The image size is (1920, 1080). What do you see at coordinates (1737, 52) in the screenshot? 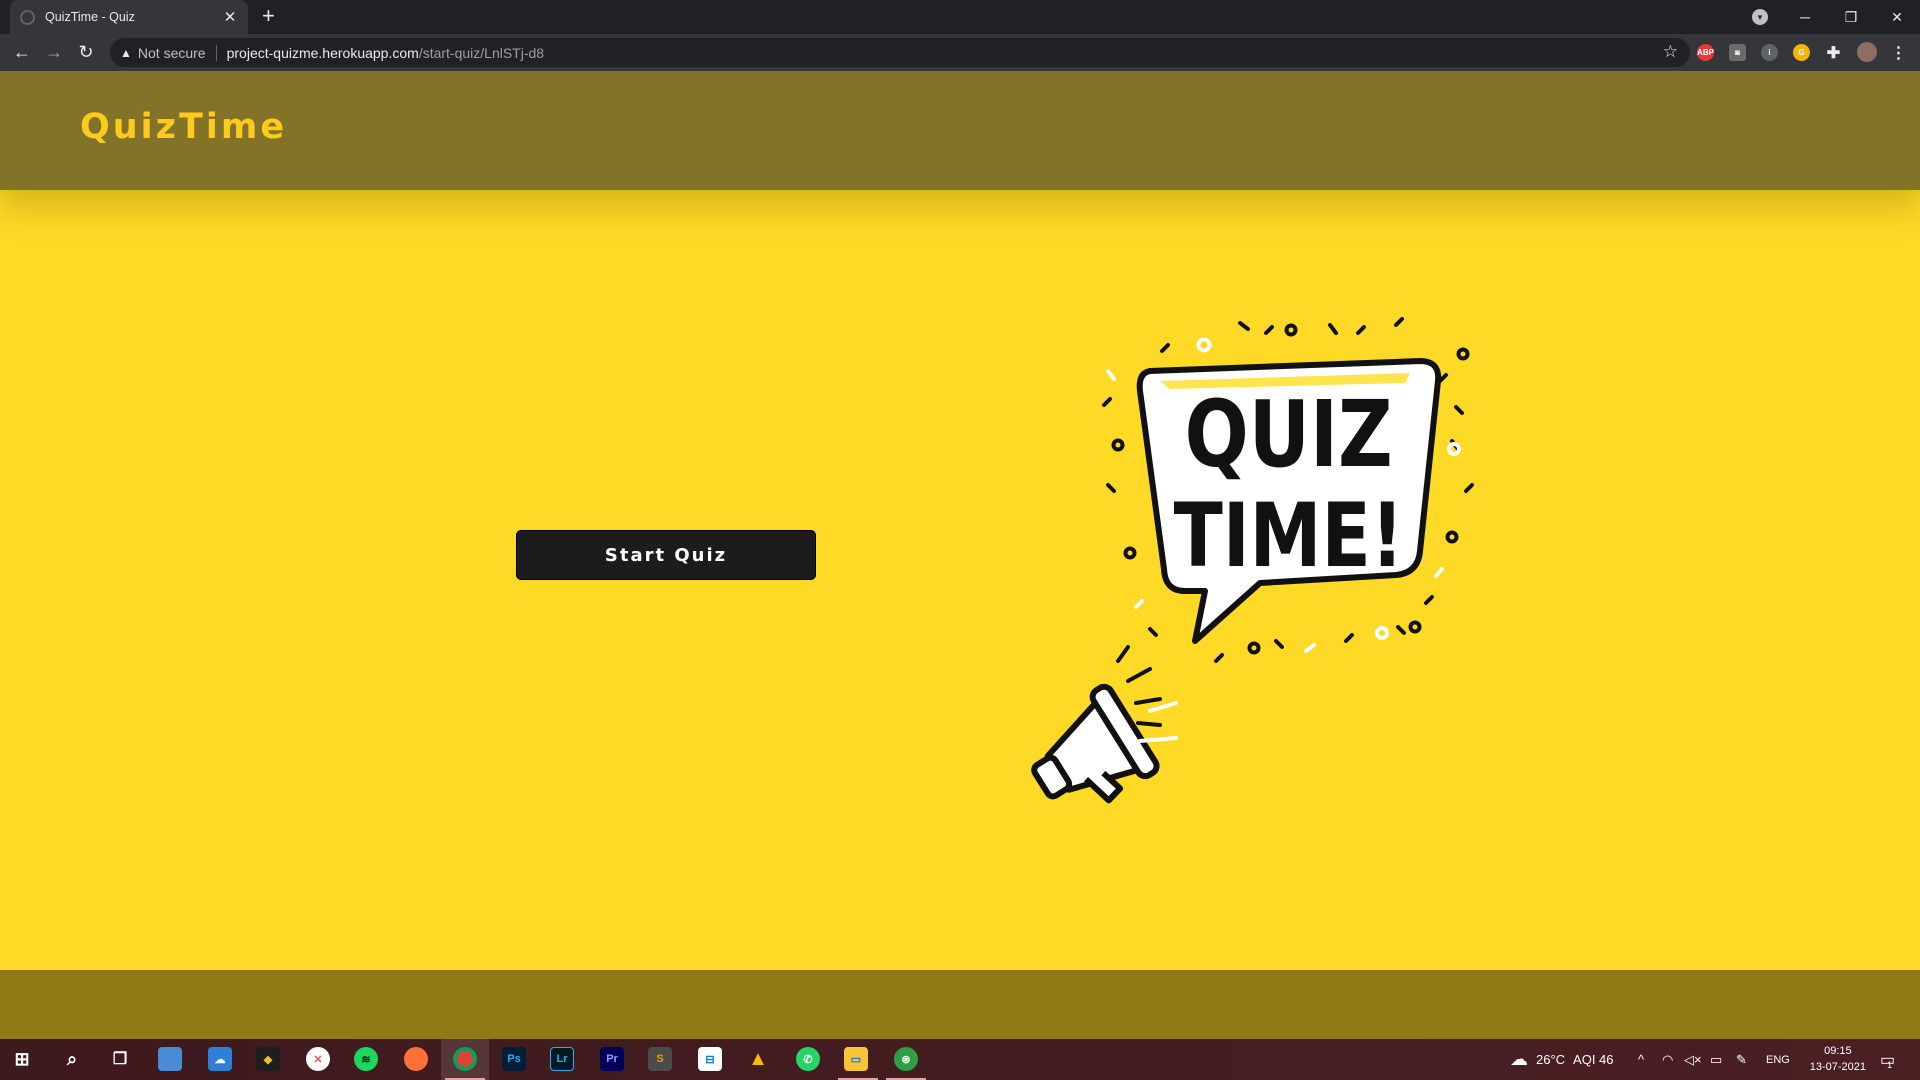
I see `camera-extension-icon: ◙` at bounding box center [1737, 52].